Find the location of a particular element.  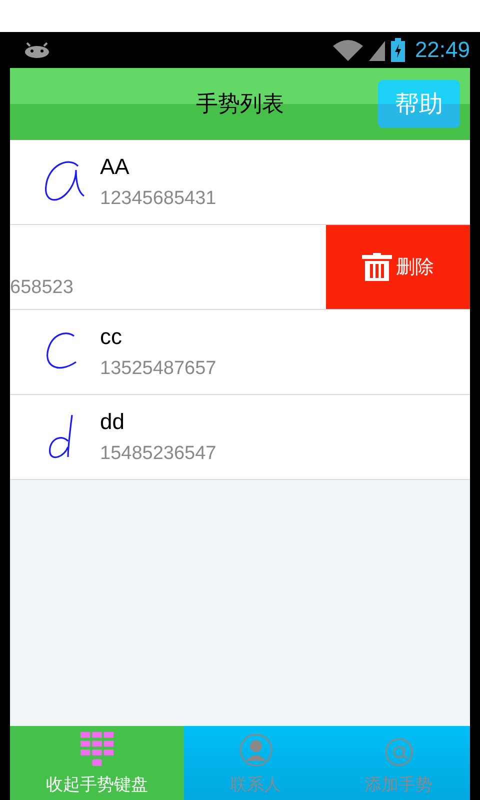

phone-number: 658523 is located at coordinates (42, 287).